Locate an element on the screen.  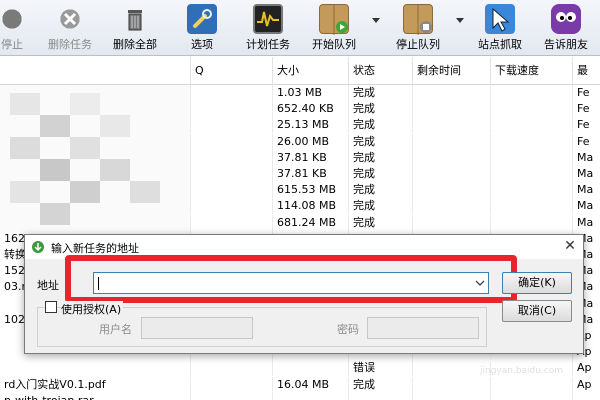
column-header-q: Q is located at coordinates (231, 71).